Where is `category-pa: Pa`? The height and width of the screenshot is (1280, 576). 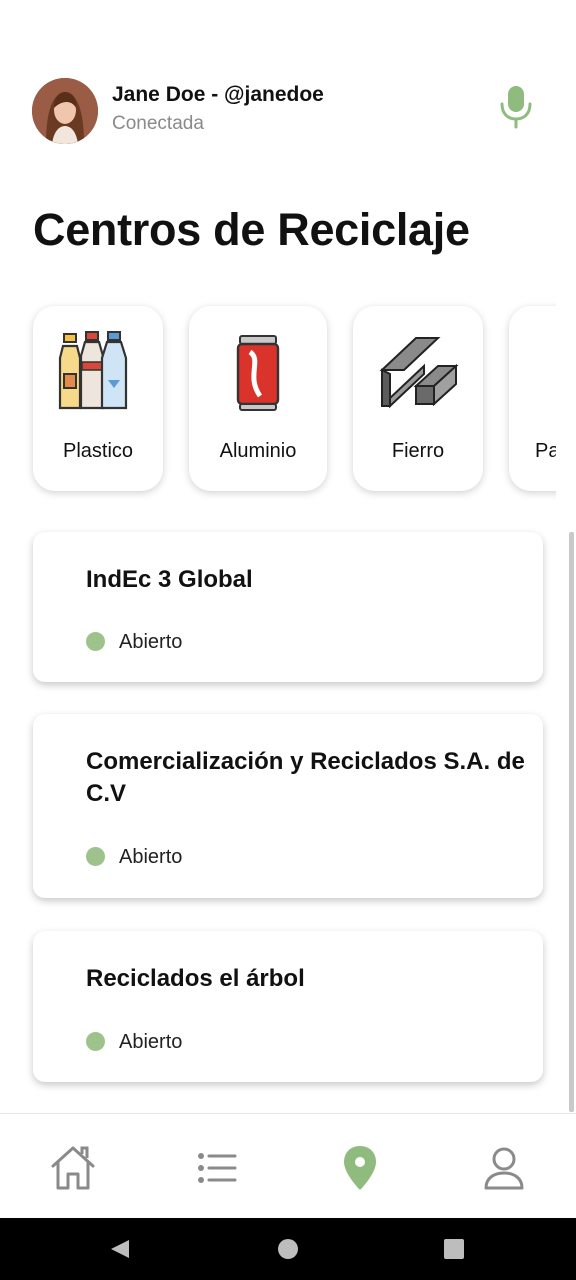 category-pa: Pa is located at coordinates (532, 398).